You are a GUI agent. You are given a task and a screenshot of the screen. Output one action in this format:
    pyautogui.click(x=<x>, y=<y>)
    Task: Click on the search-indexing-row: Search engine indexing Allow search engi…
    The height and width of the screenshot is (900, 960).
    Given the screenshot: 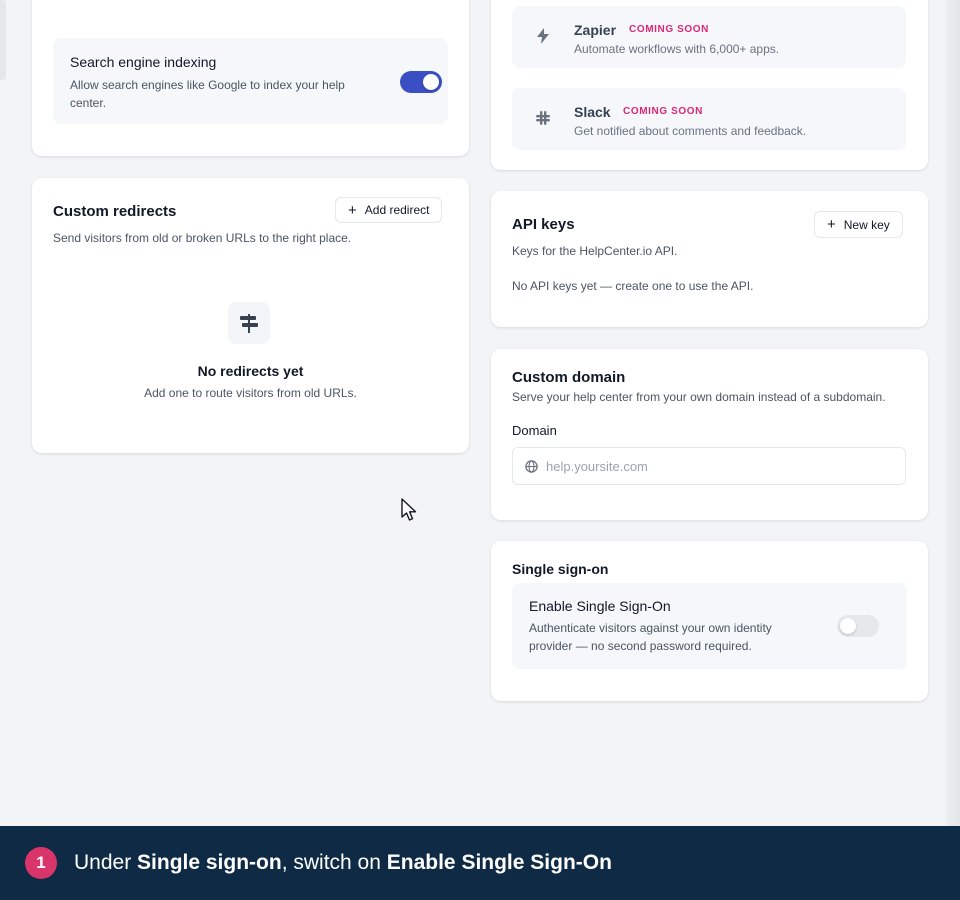 What is the action you would take?
    pyautogui.click(x=250, y=81)
    